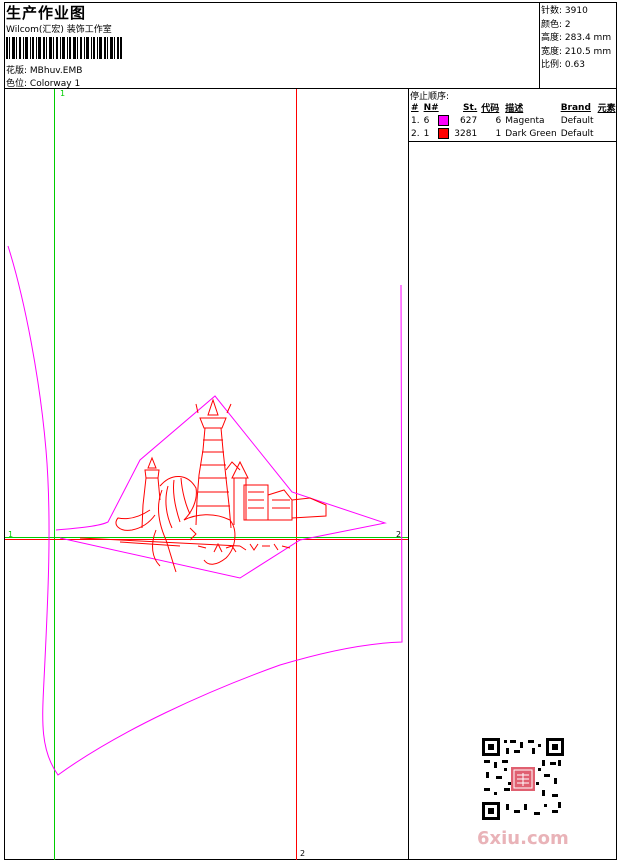 Image resolution: width=620 pixels, height=860 pixels. What do you see at coordinates (415, 107) in the screenshot?
I see `col-header: #` at bounding box center [415, 107].